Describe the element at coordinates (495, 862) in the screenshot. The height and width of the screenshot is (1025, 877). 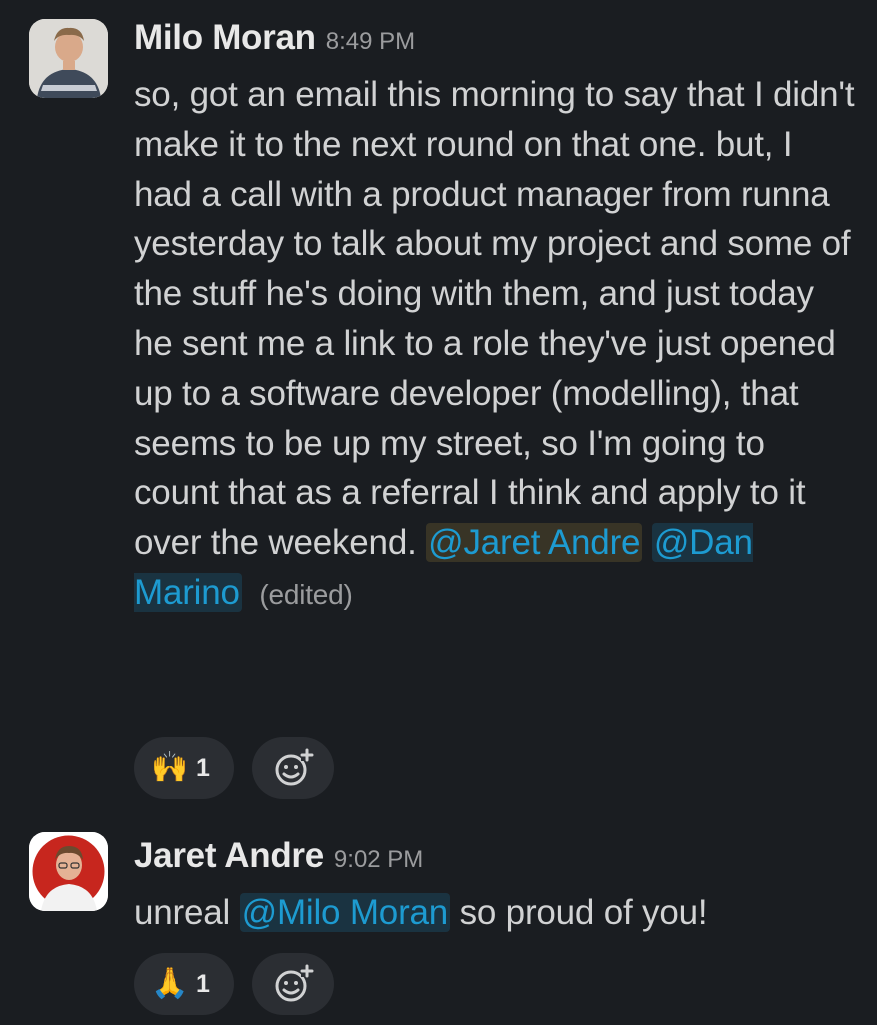
I see `message-header: Jaret Andre 9:02 PM` at that location.